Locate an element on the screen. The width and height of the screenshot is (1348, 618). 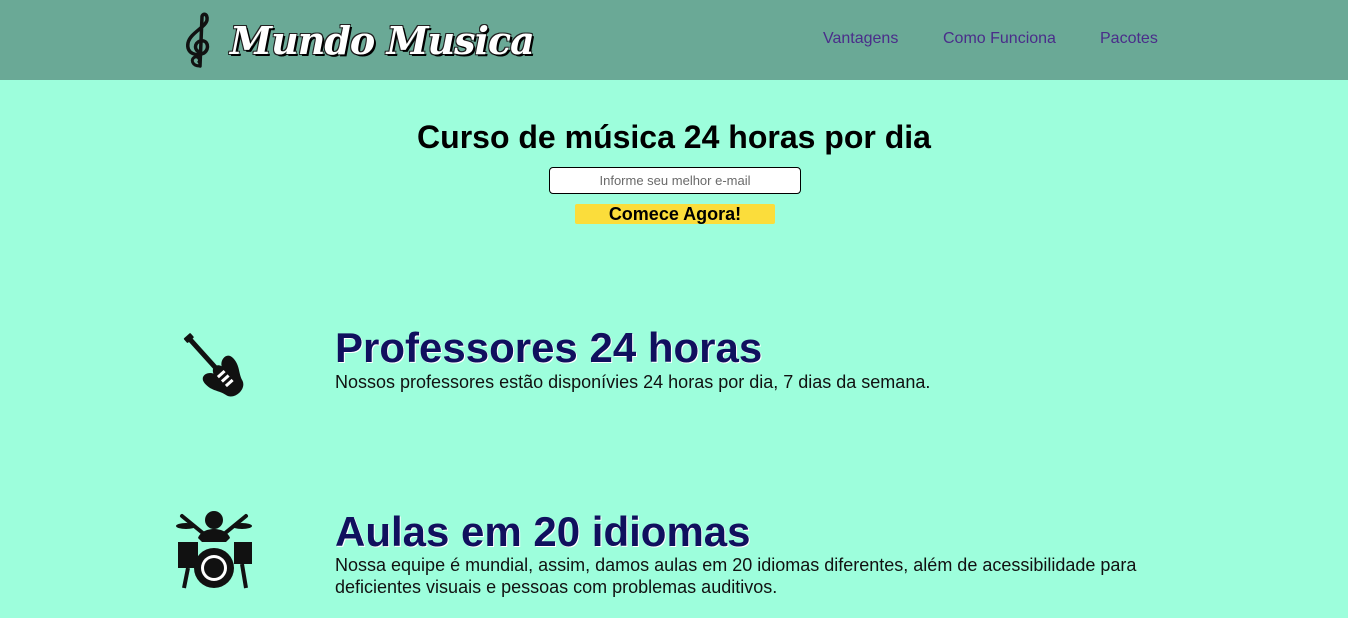
email-input is located at coordinates (675, 180).